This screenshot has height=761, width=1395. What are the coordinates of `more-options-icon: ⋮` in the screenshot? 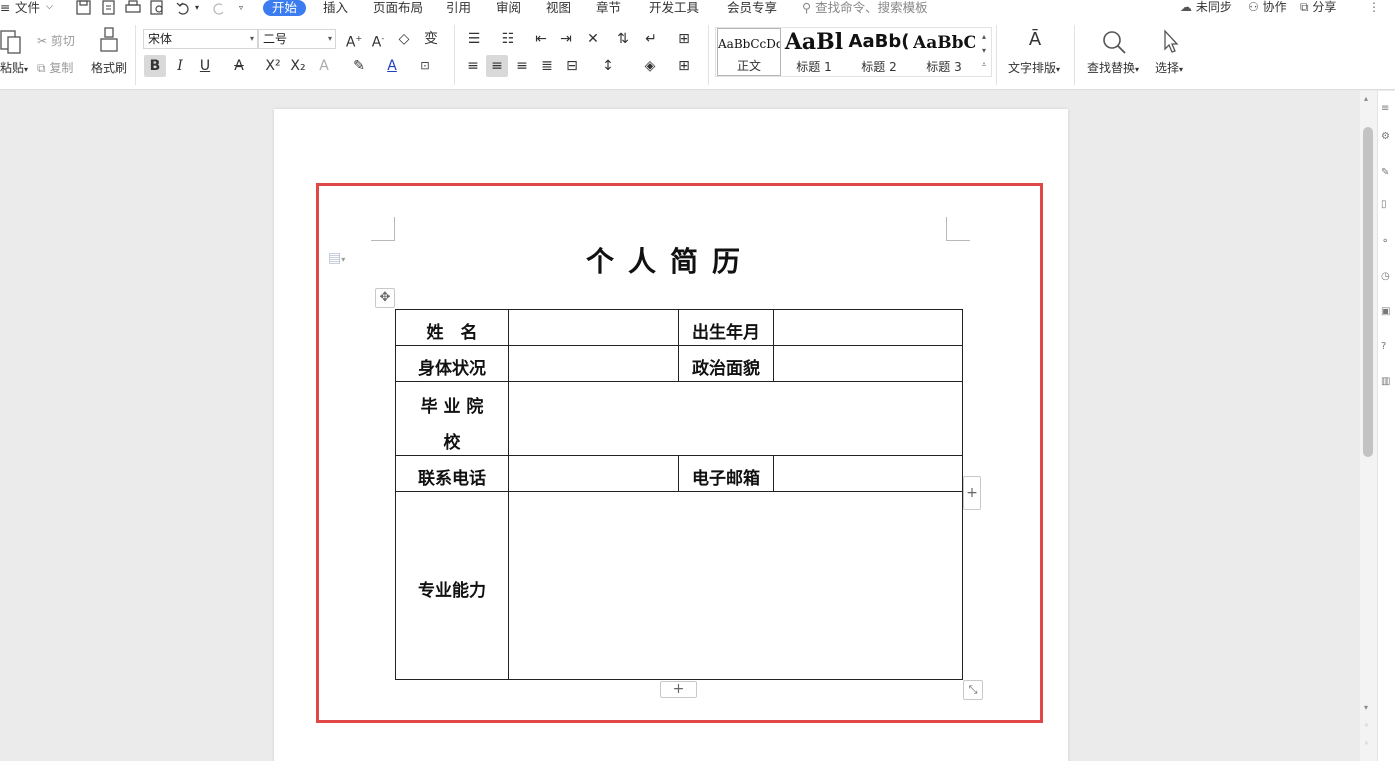 It's located at (1374, 8).